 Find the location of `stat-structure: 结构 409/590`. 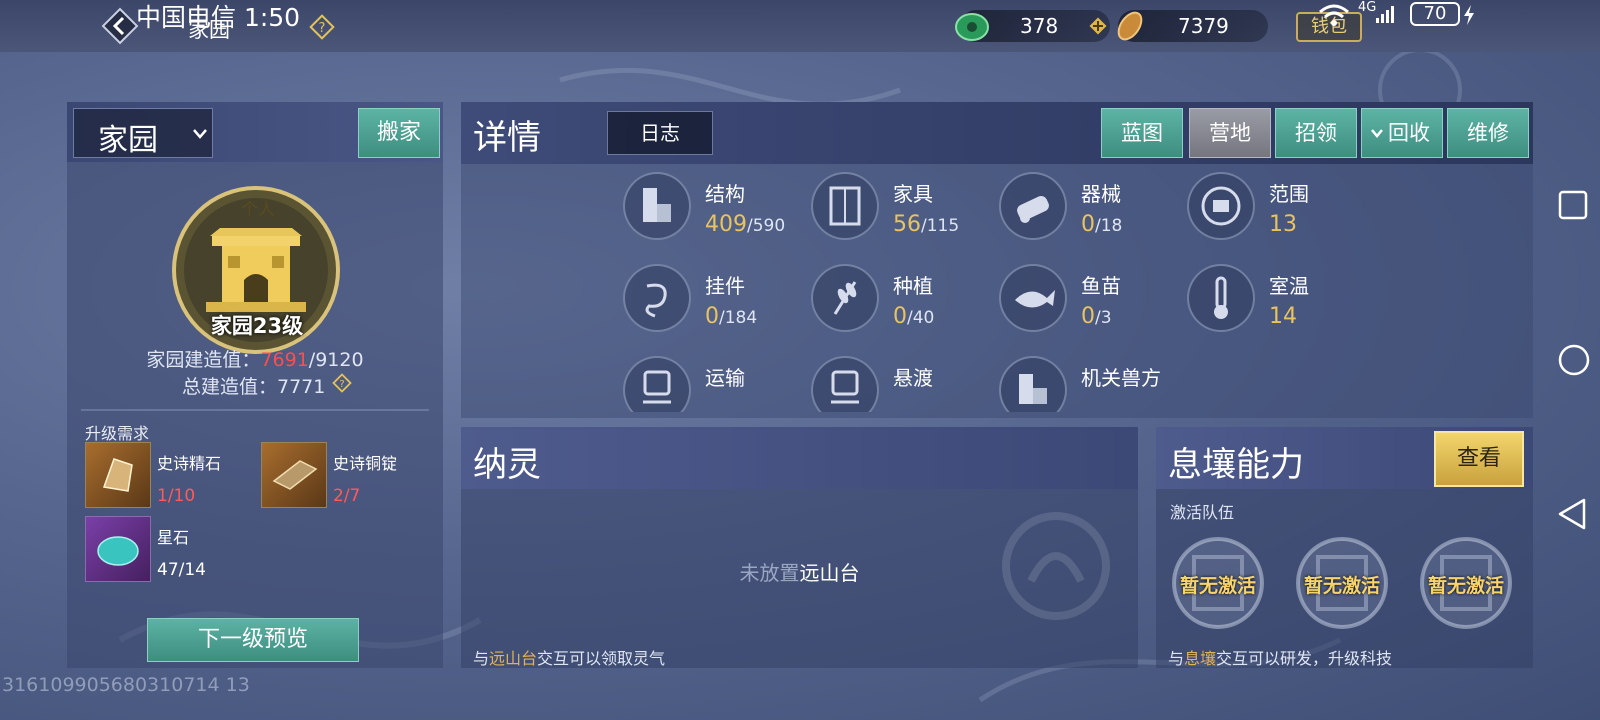

stat-structure: 结构 409/590 is located at coordinates (713, 215).